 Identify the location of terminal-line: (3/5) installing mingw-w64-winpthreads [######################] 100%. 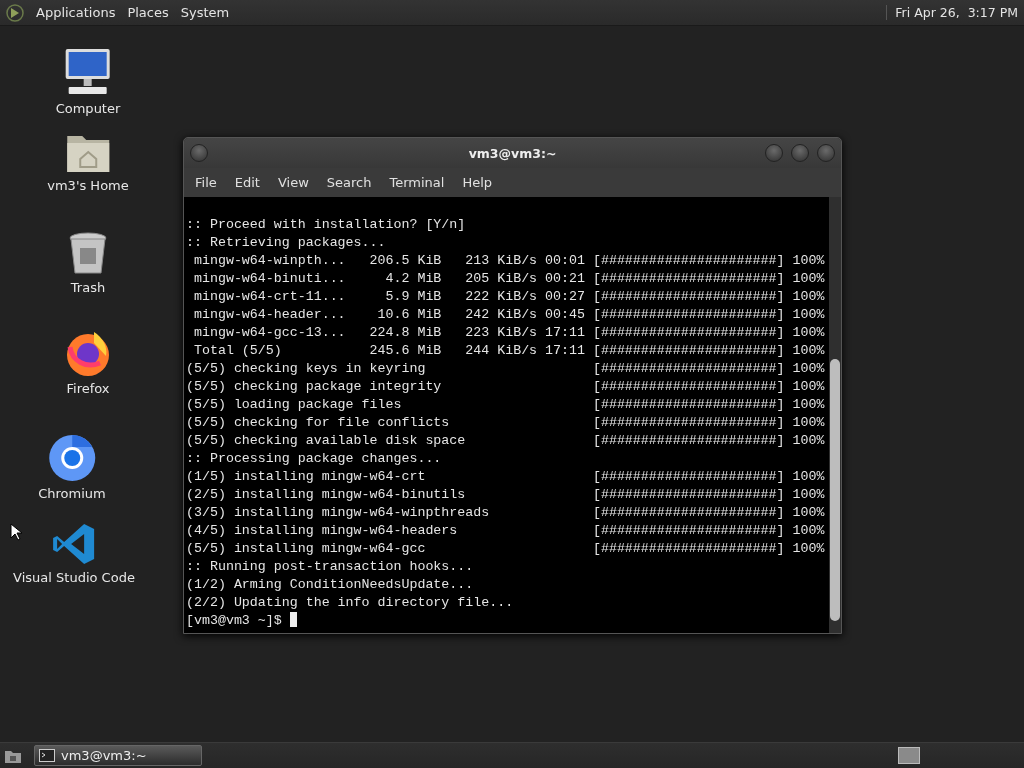
(506, 513).